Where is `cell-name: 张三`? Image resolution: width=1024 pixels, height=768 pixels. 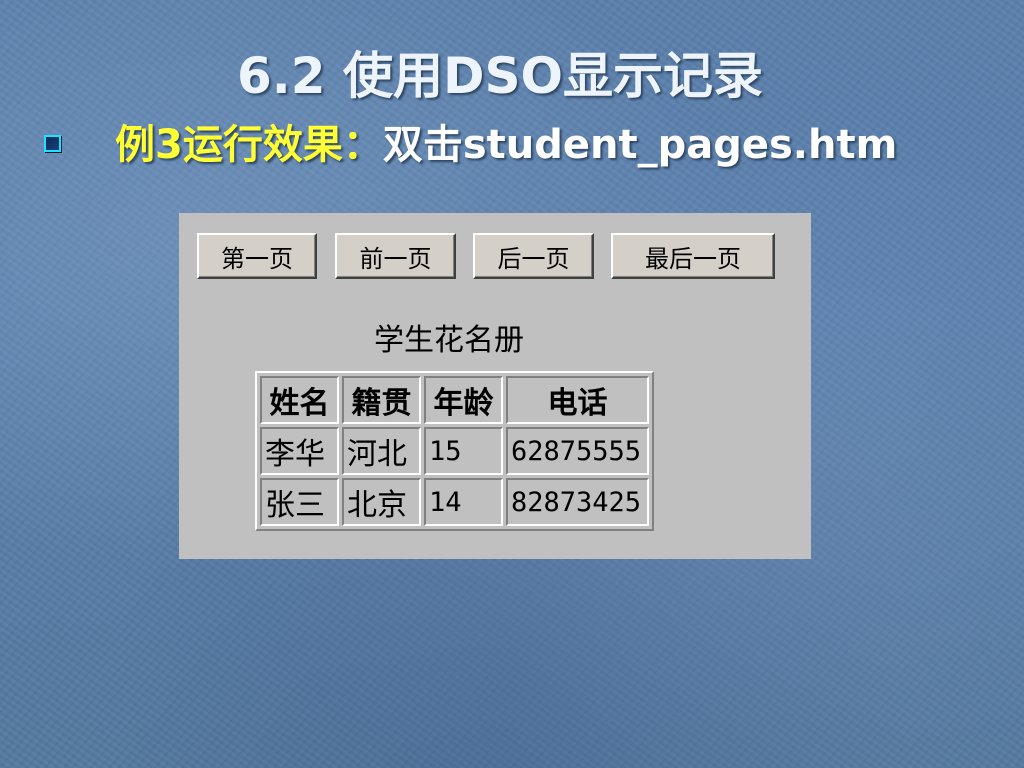 cell-name: 张三 is located at coordinates (299, 502).